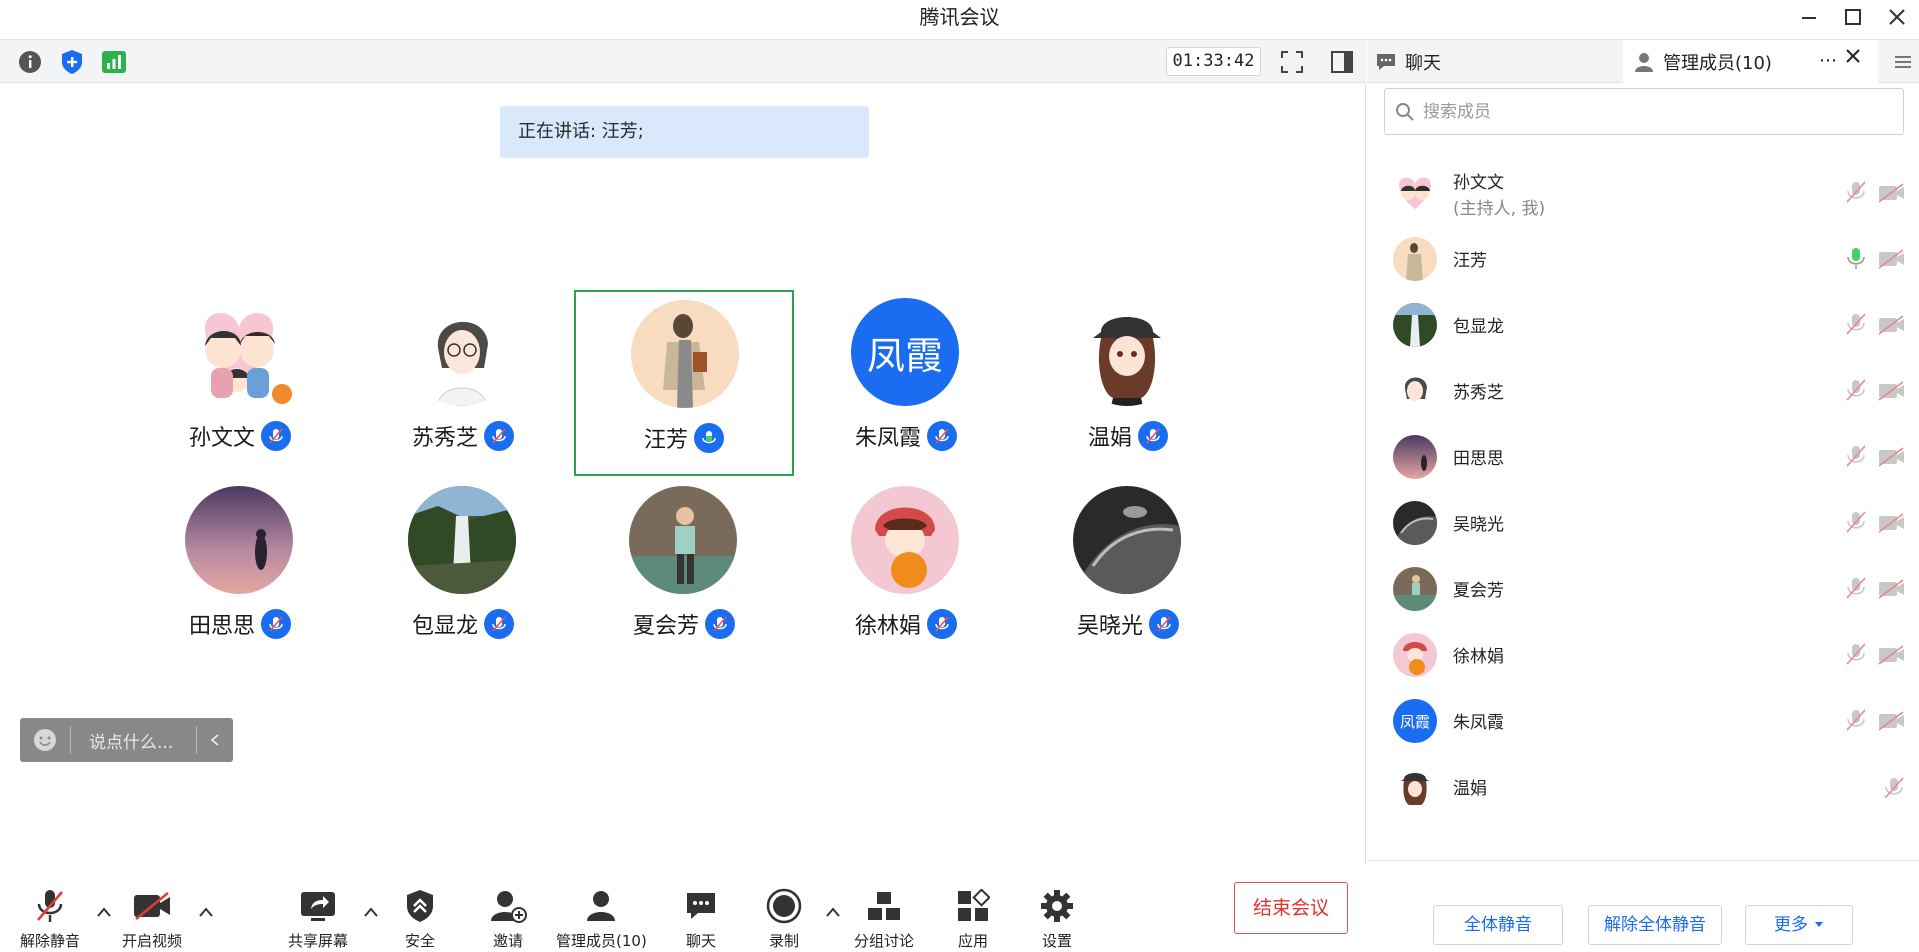  I want to click on record-options-chevron-icon, so click(833, 911).